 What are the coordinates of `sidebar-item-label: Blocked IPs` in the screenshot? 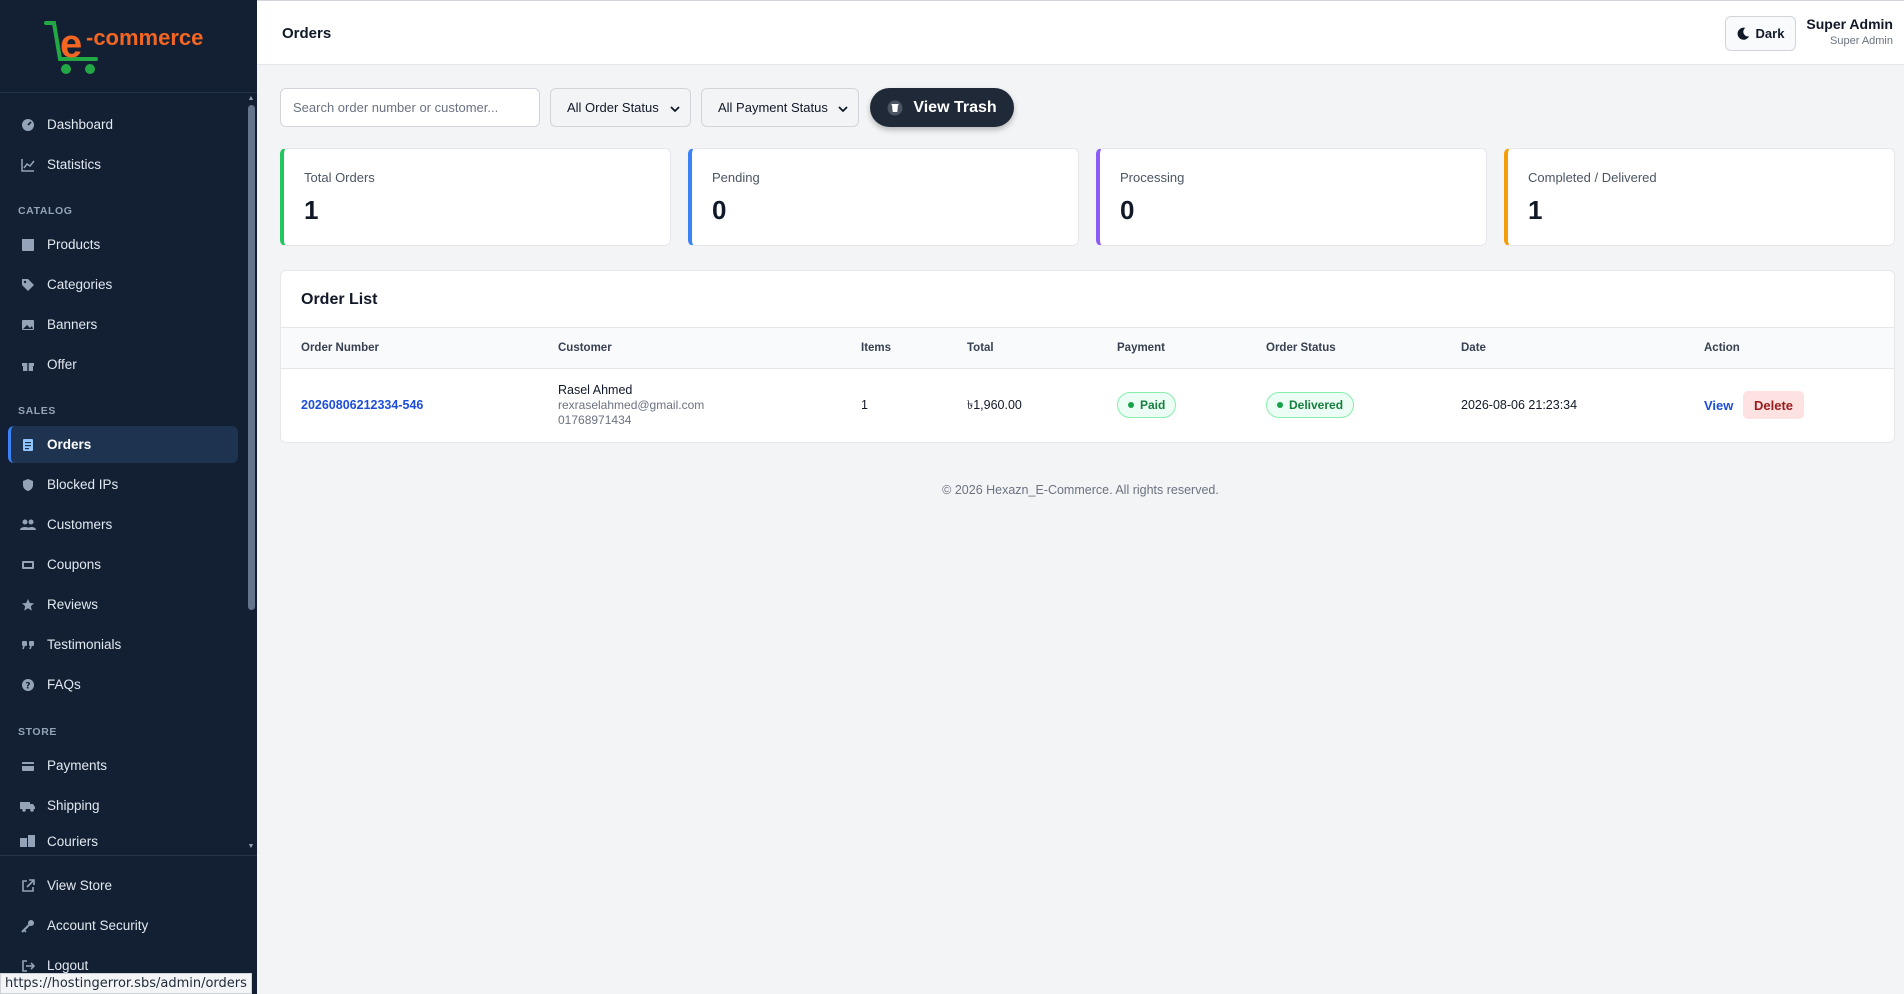 It's located at (83, 484).